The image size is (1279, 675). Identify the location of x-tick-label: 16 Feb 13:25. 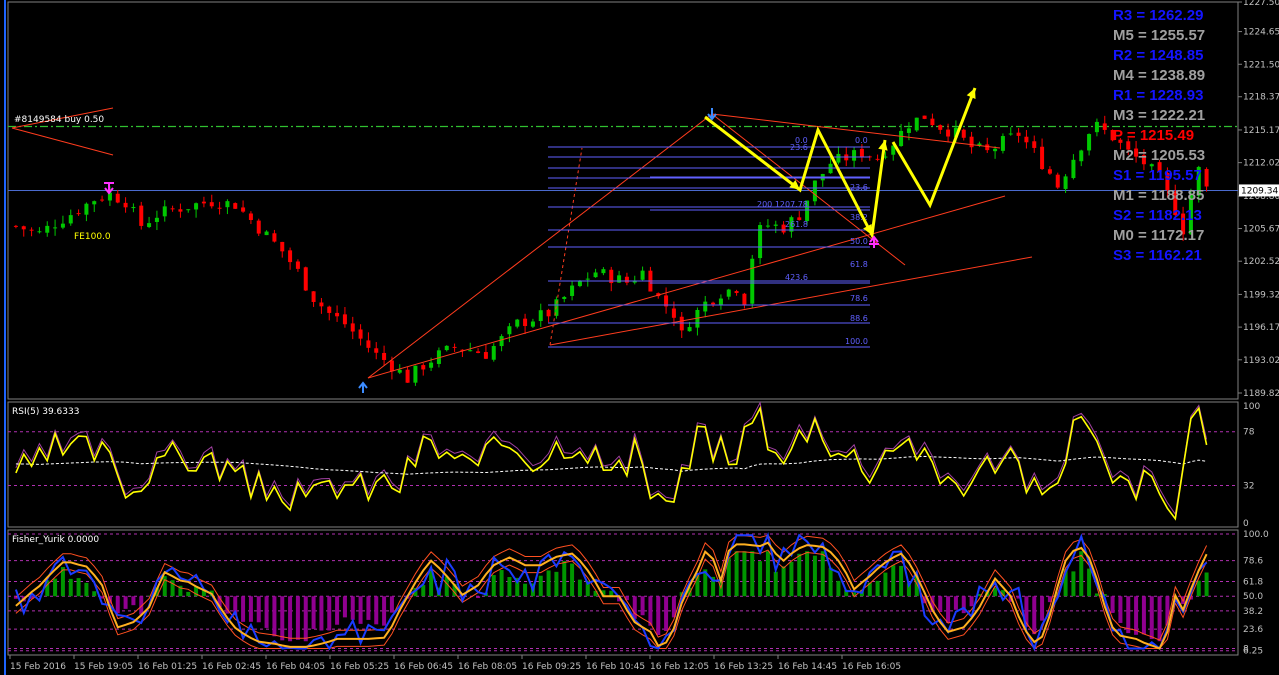
(743, 667).